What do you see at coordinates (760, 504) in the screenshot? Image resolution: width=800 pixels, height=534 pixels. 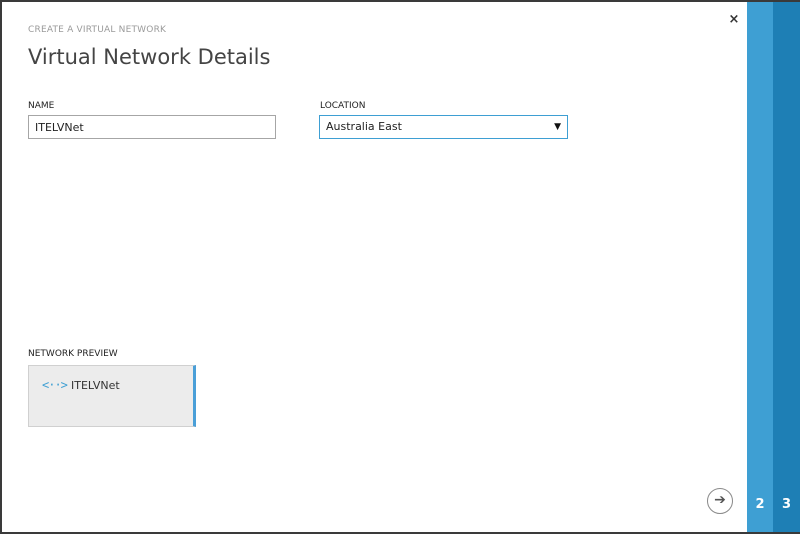 I see `step-number: 2` at bounding box center [760, 504].